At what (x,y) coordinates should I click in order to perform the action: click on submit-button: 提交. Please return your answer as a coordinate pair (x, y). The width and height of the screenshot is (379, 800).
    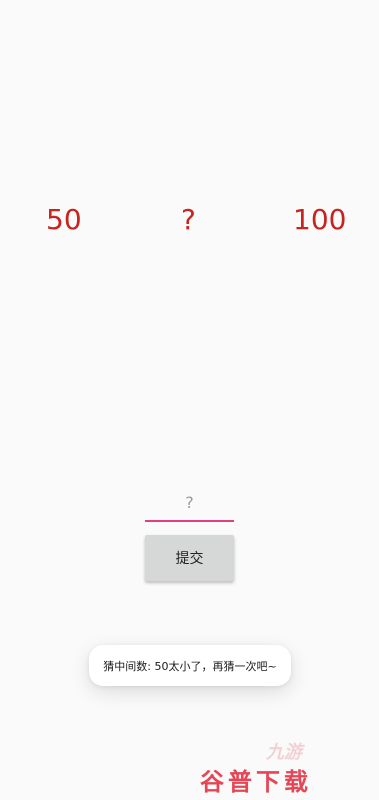
    Looking at the image, I should click on (189, 558).